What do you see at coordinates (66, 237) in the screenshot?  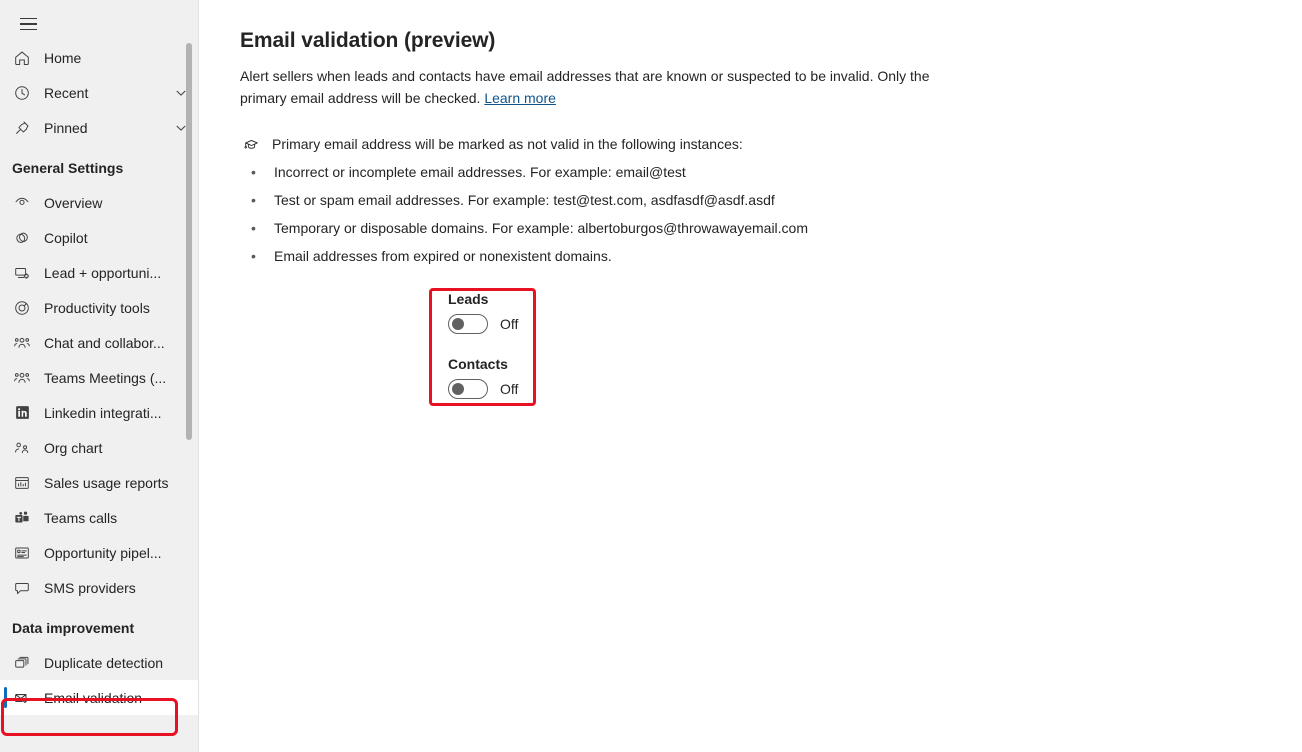 I see `sidebar-item-label: Copilot` at bounding box center [66, 237].